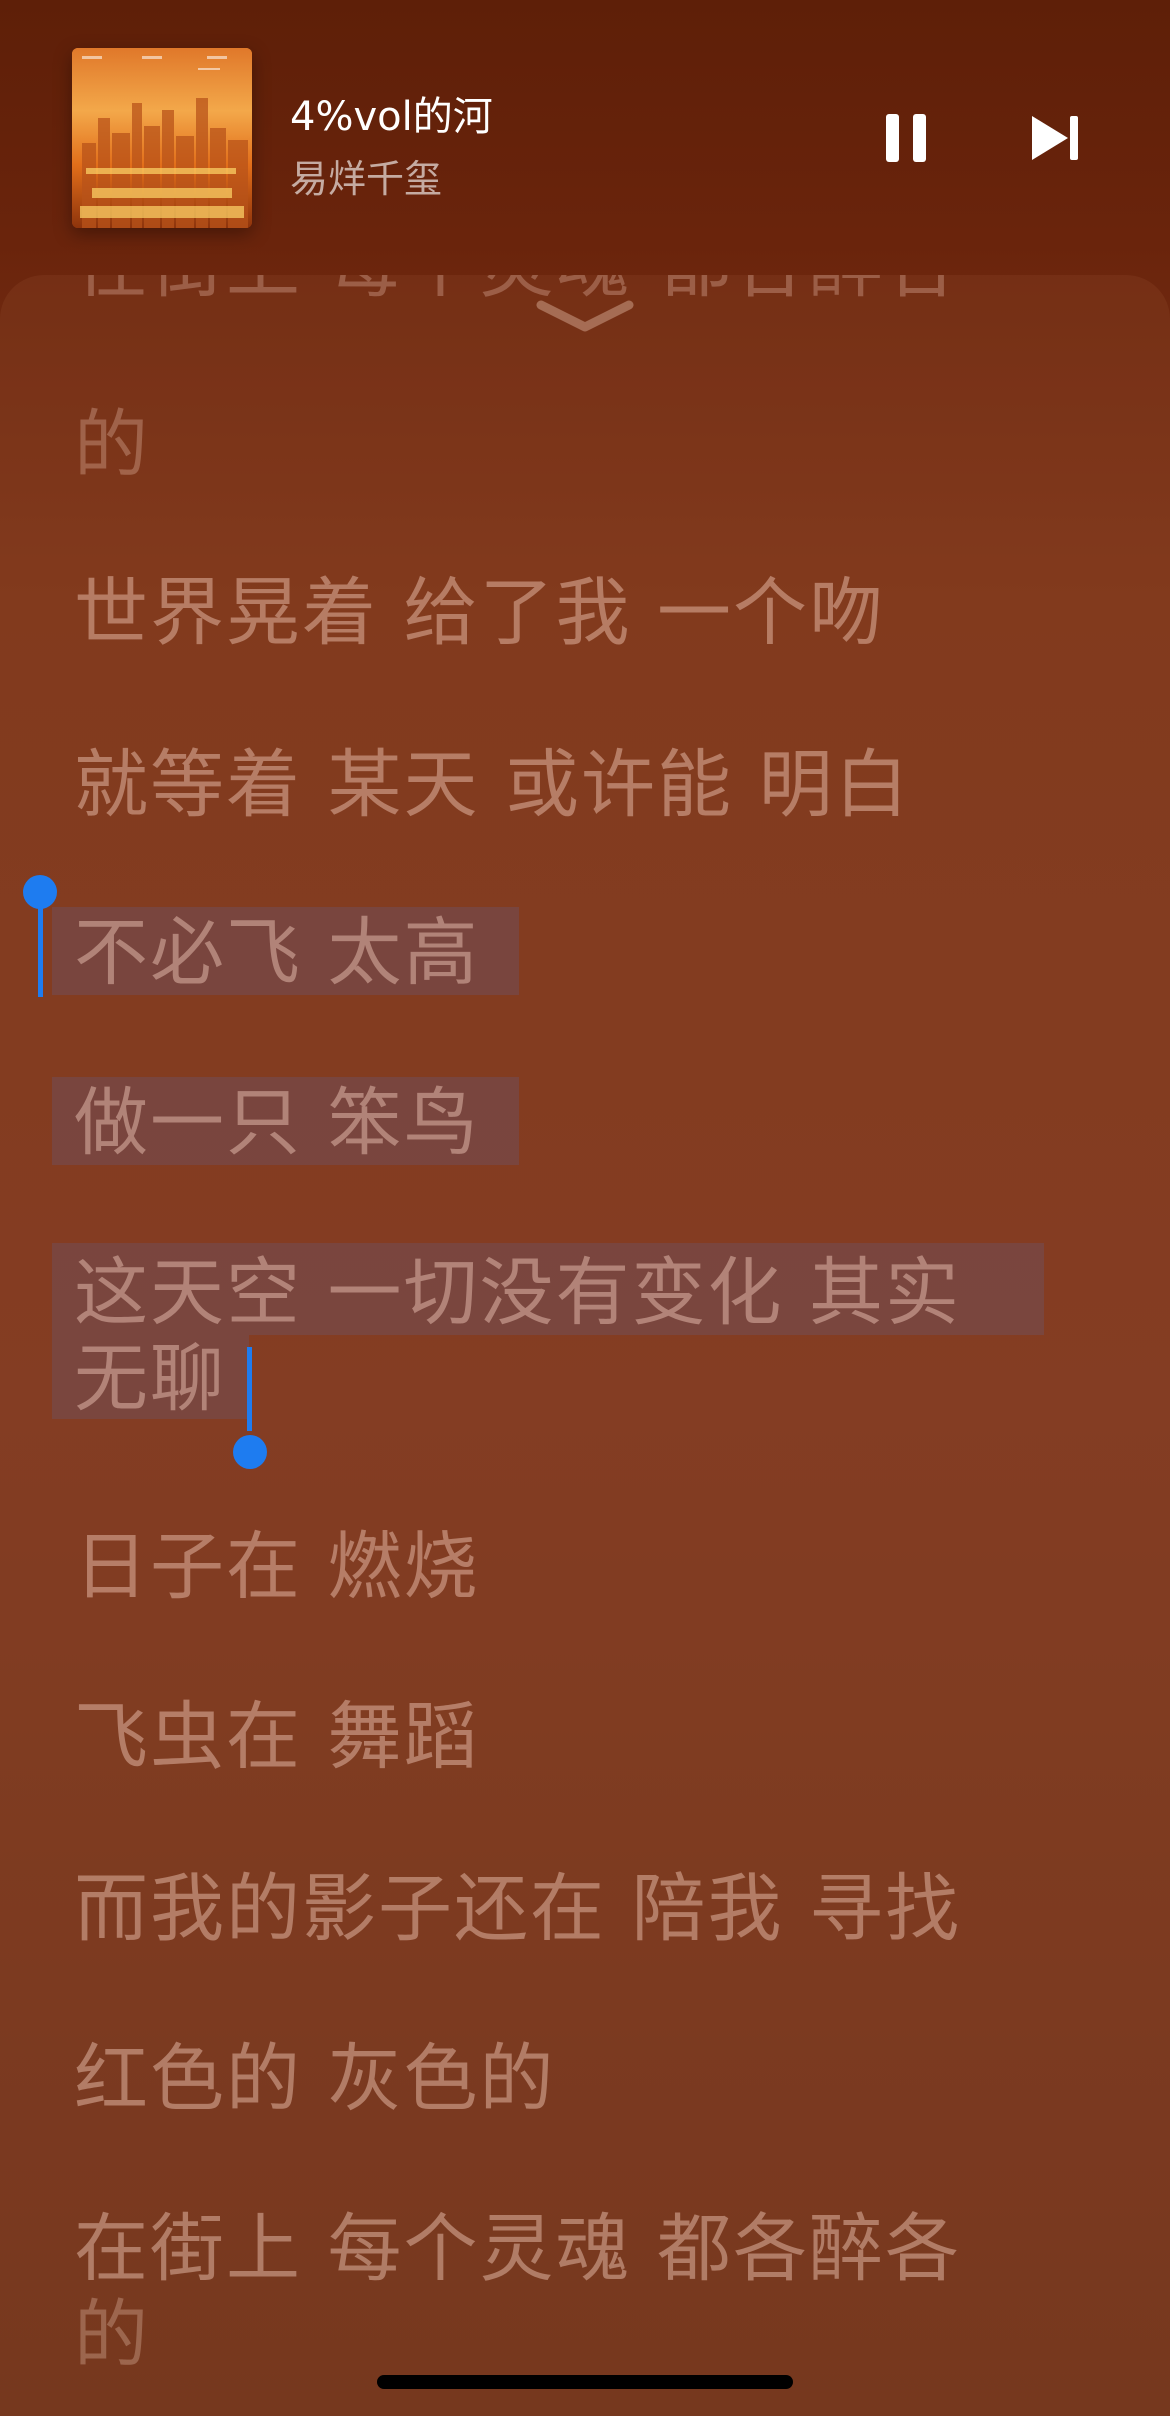  What do you see at coordinates (585, 2382) in the screenshot?
I see `home-indicator` at bounding box center [585, 2382].